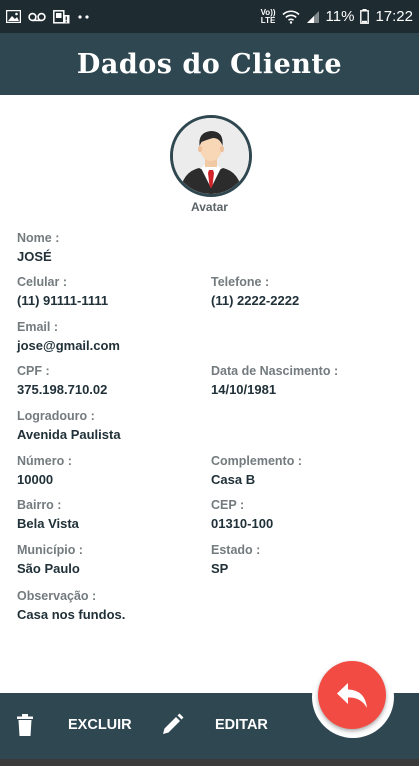 This screenshot has height=766, width=419. Describe the element at coordinates (44, 470) in the screenshot. I see `field-numero: Número : 10000` at that location.